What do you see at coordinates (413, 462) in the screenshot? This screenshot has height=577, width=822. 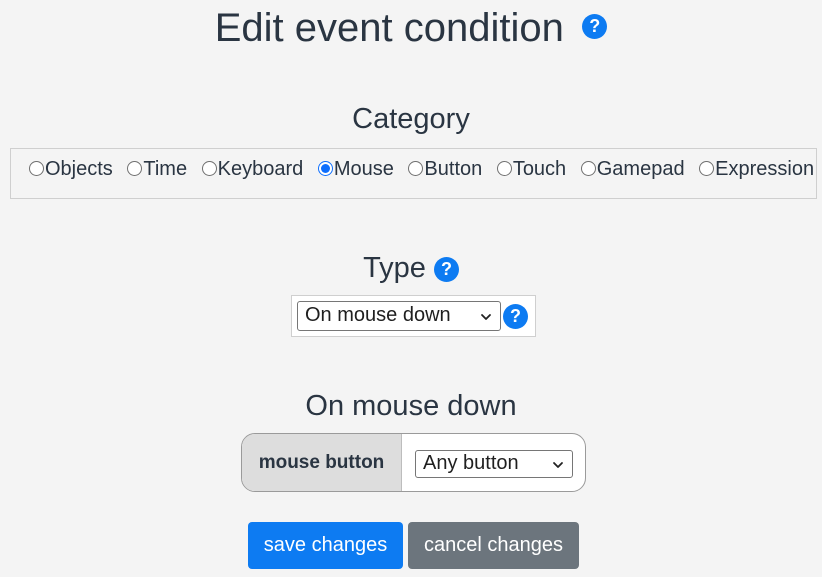 I see `mouse-button-param: mouse button Any button` at bounding box center [413, 462].